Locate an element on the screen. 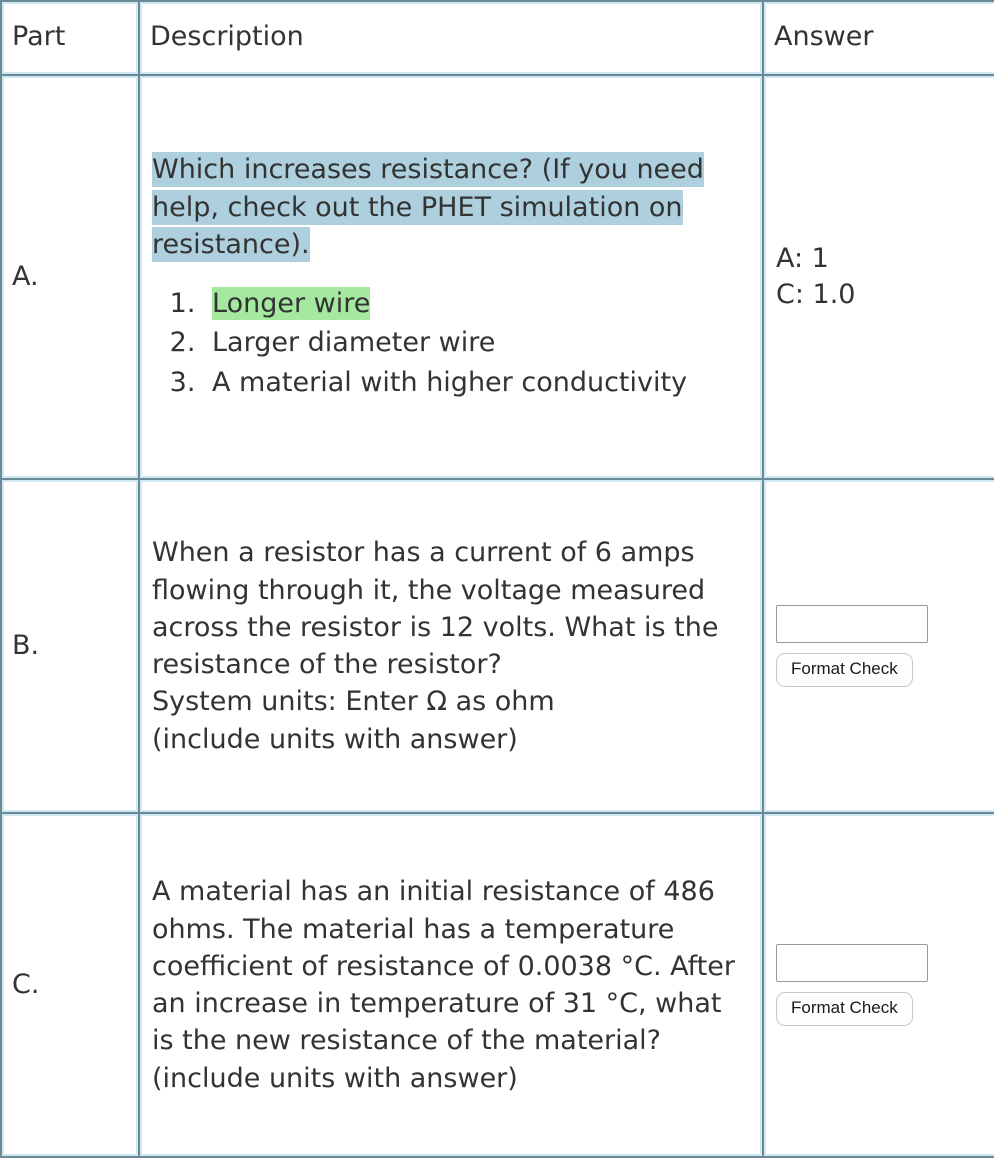 The height and width of the screenshot is (1158, 994). list-item: Longer wire is located at coordinates (477, 303).